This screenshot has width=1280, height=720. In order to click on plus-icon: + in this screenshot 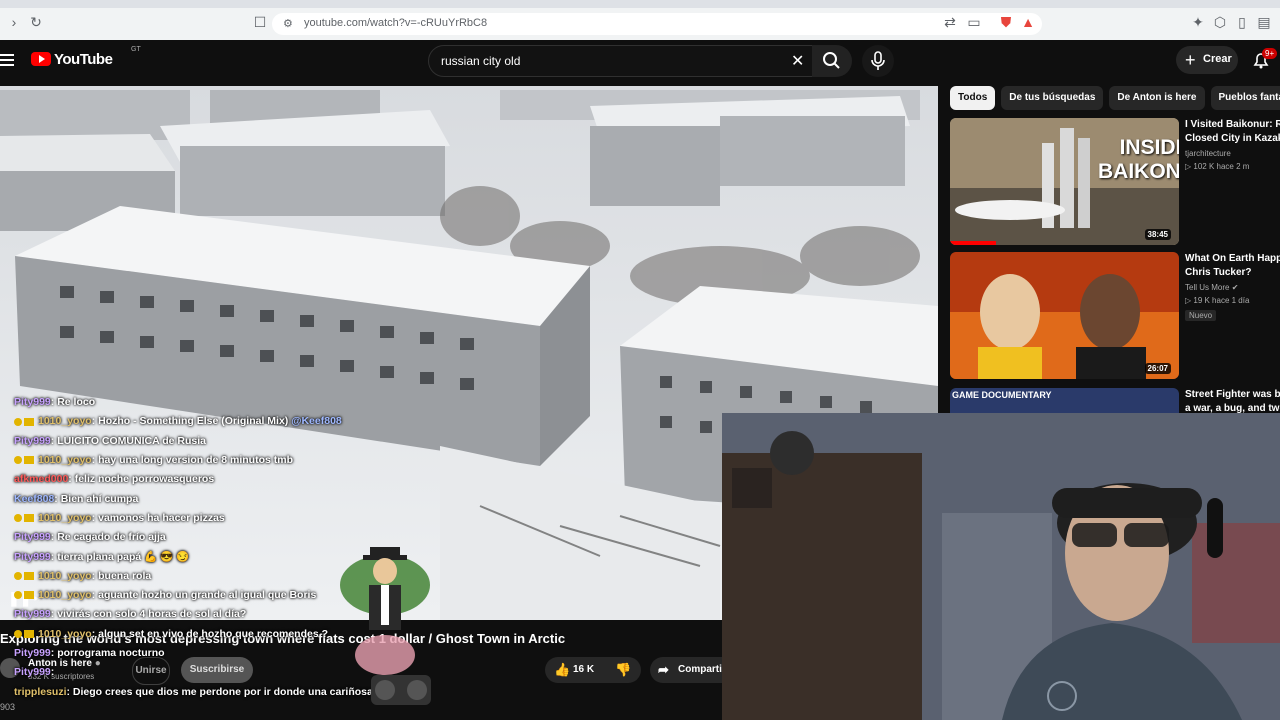, I will do `click(1190, 60)`.